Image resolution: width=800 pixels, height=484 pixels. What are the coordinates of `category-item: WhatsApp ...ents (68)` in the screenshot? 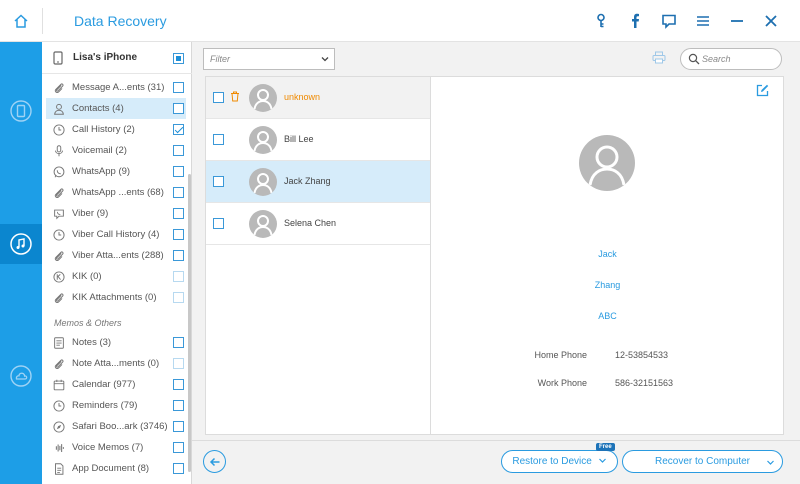 It's located at (116, 192).